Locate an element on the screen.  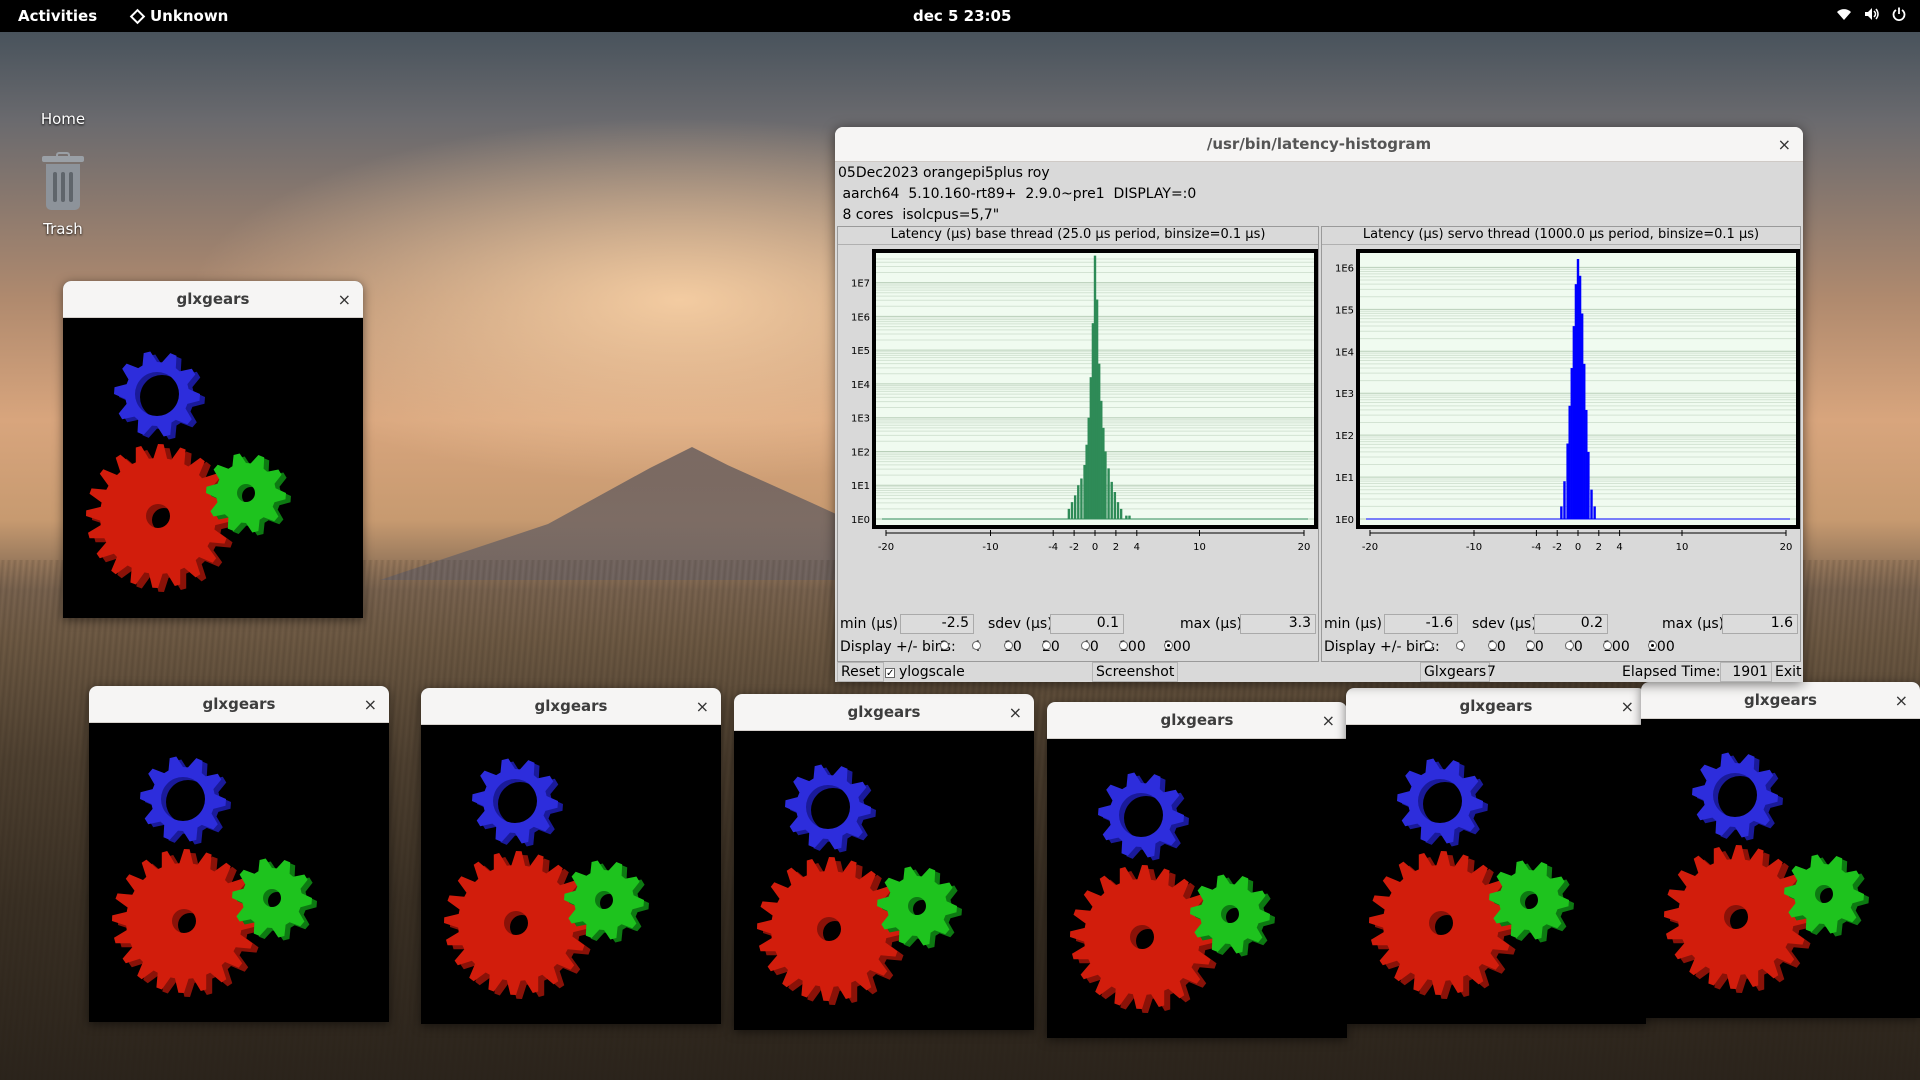
servo-bins-option-10: 10 is located at coordinates (1497, 647).